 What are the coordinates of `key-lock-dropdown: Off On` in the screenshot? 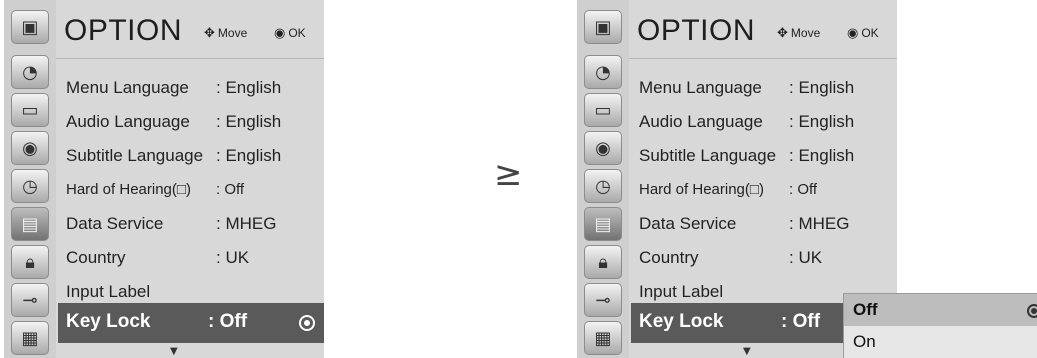 It's located at (940, 325).